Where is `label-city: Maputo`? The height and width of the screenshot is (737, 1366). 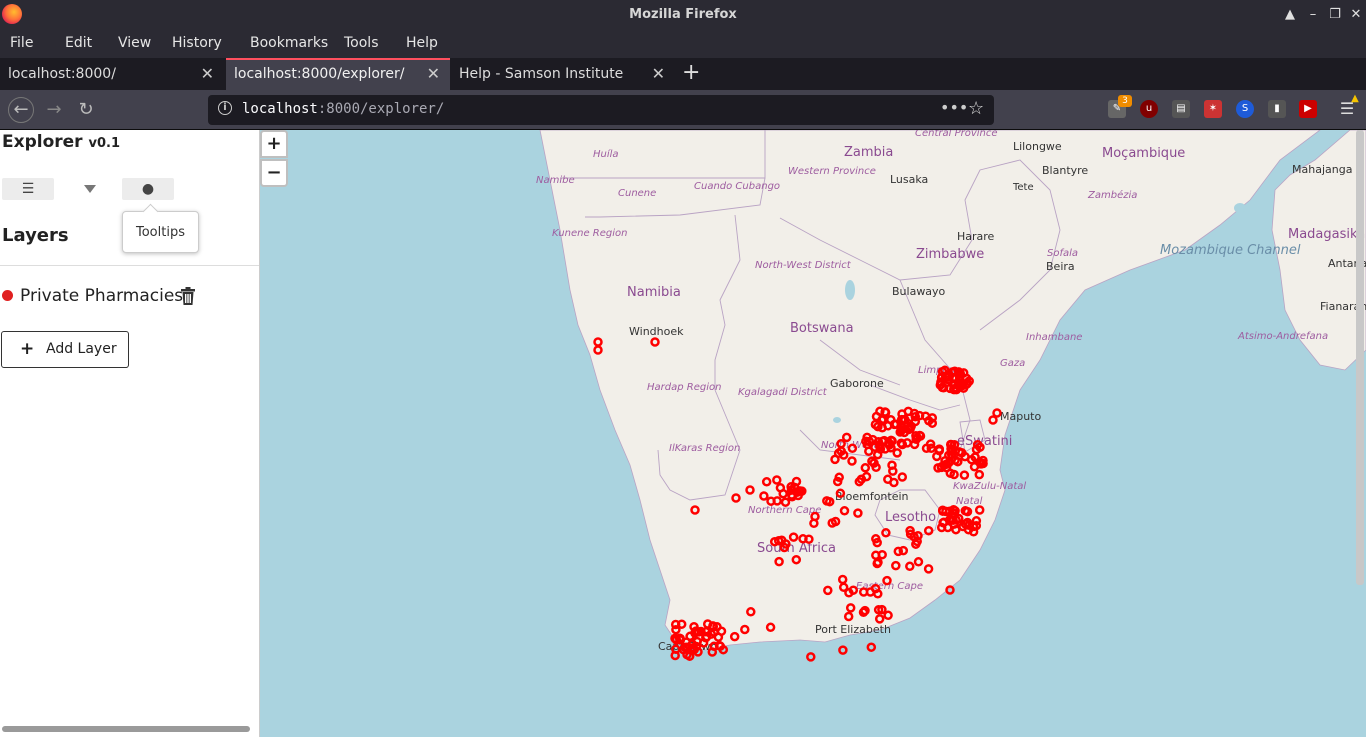 label-city: Maputo is located at coordinates (1020, 416).